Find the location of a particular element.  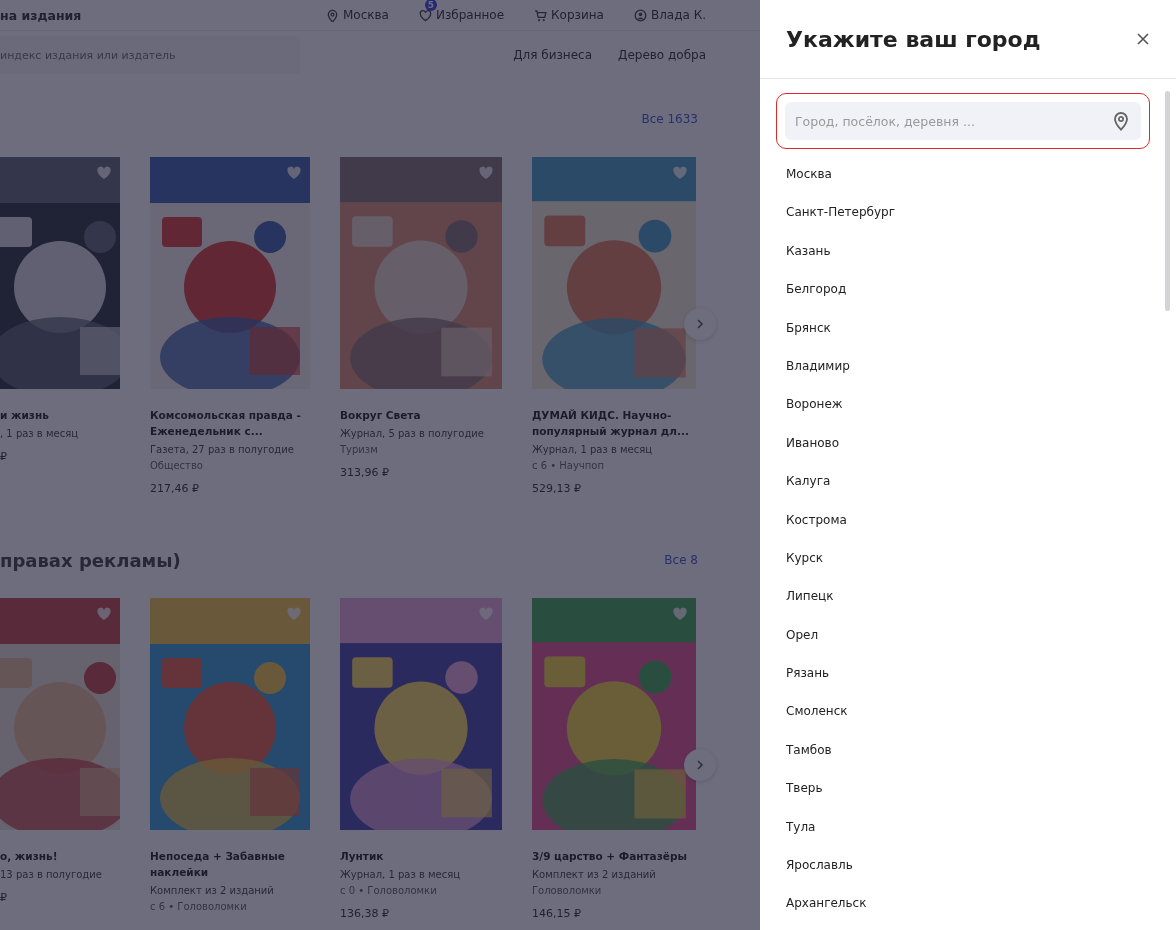

city-item: Белгород is located at coordinates (963, 289).